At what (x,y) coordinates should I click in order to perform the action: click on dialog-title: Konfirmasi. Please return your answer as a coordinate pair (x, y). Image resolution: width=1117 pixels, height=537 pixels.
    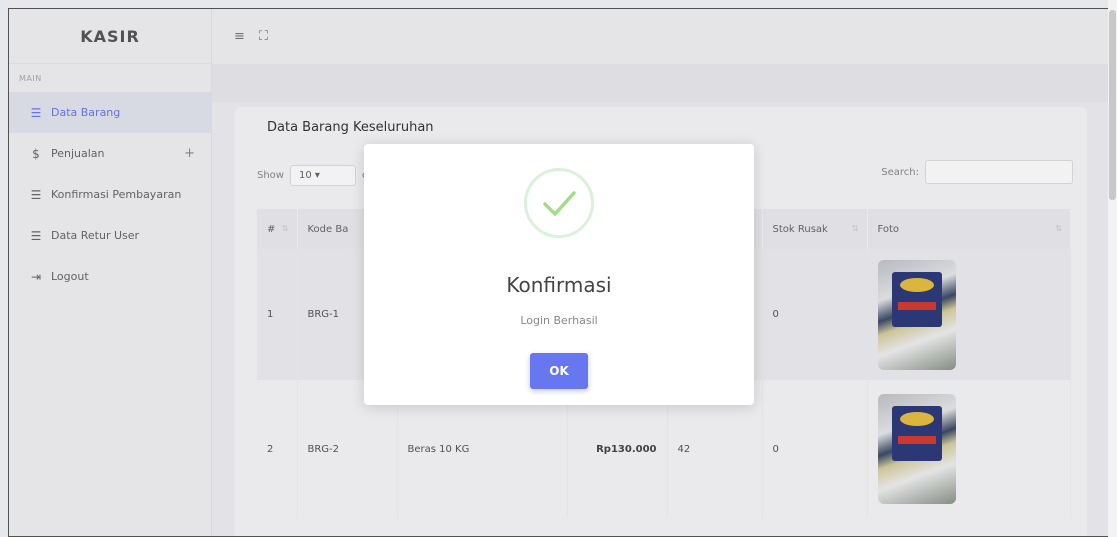
    Looking at the image, I should click on (559, 285).